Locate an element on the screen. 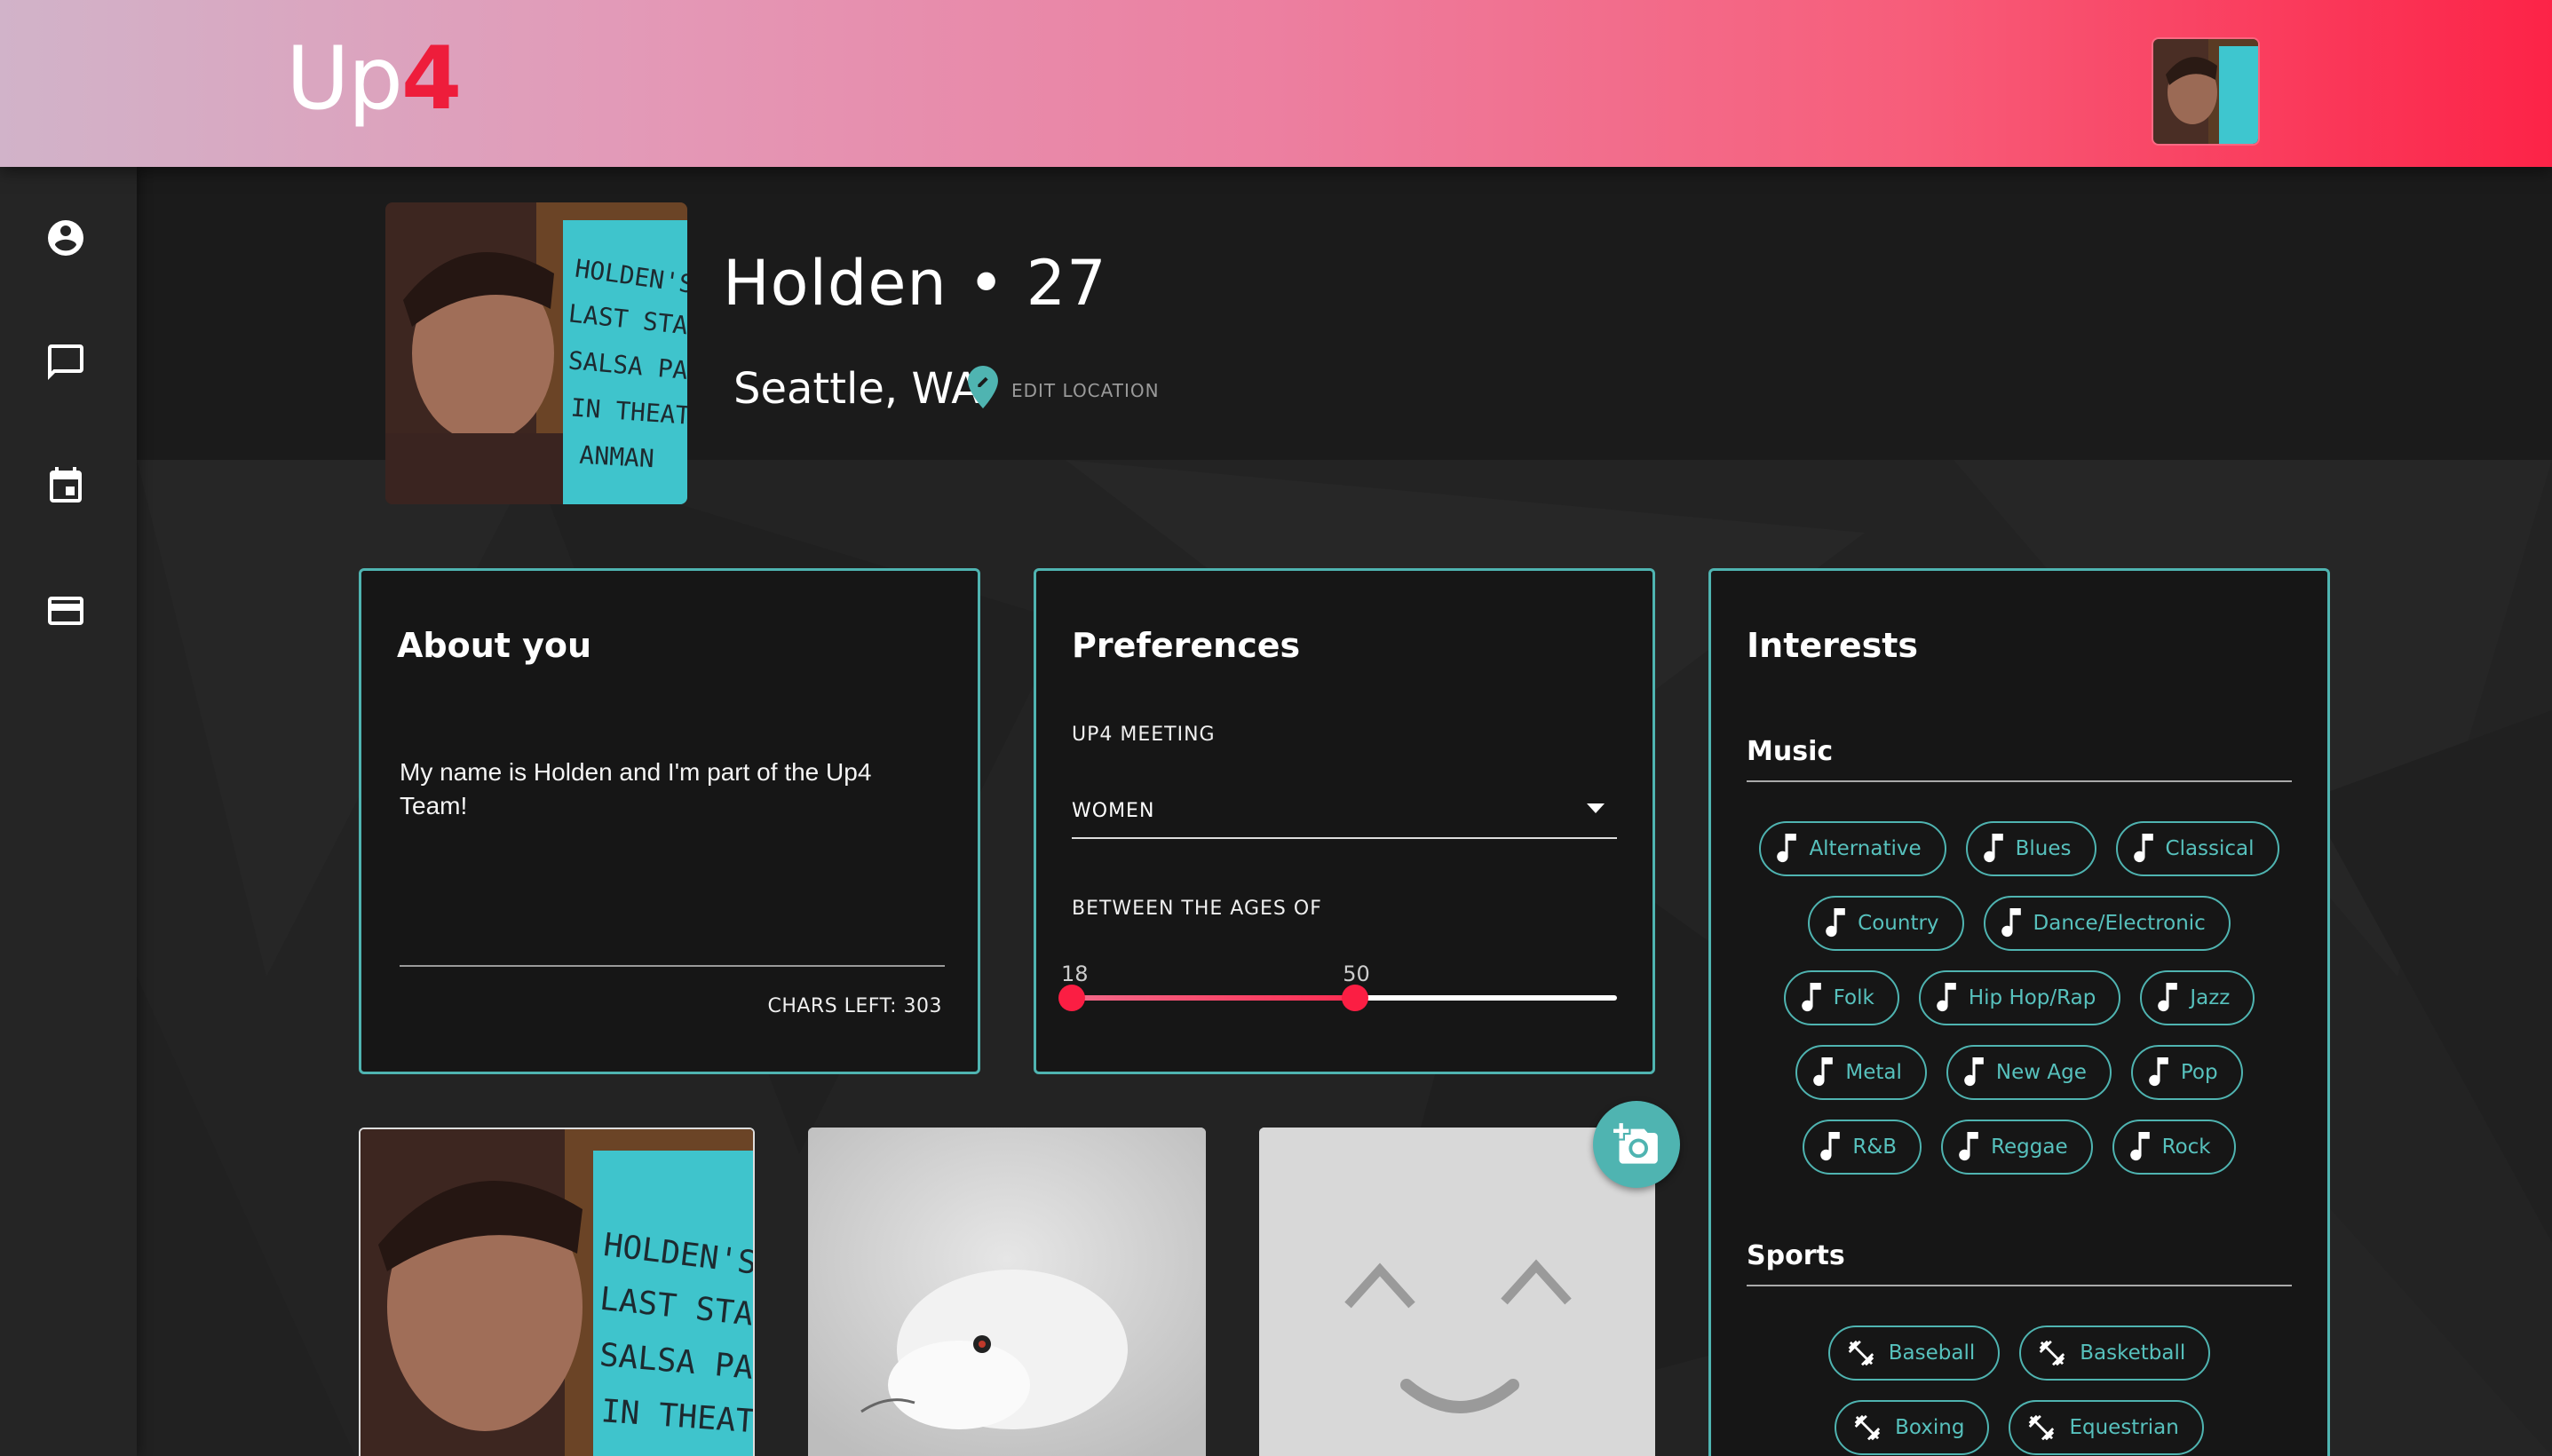  interest-chip: Equestrian is located at coordinates (2106, 1427).